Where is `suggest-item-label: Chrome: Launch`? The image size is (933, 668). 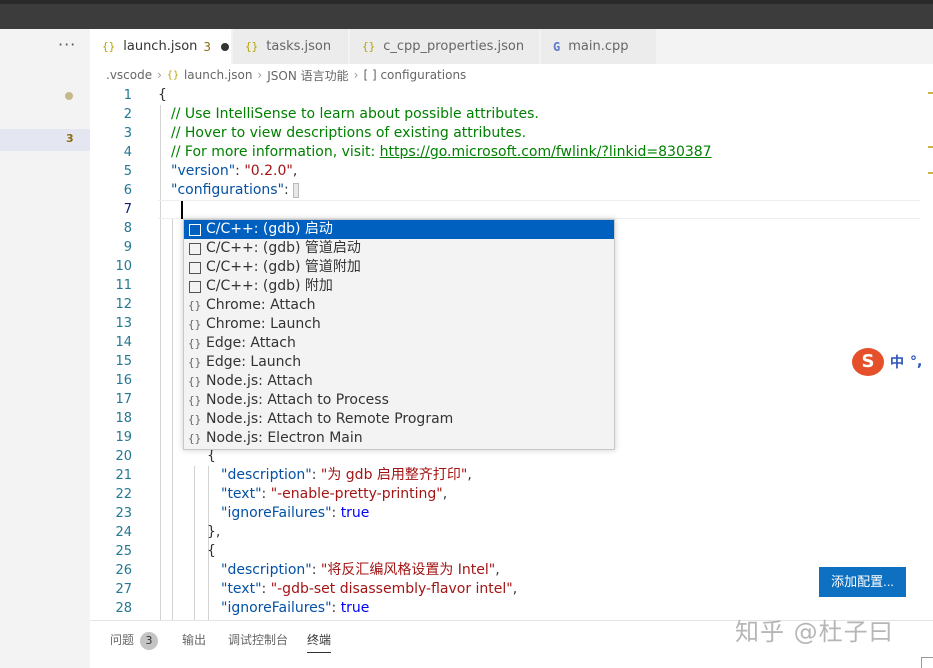 suggest-item-label: Chrome: Launch is located at coordinates (263, 324).